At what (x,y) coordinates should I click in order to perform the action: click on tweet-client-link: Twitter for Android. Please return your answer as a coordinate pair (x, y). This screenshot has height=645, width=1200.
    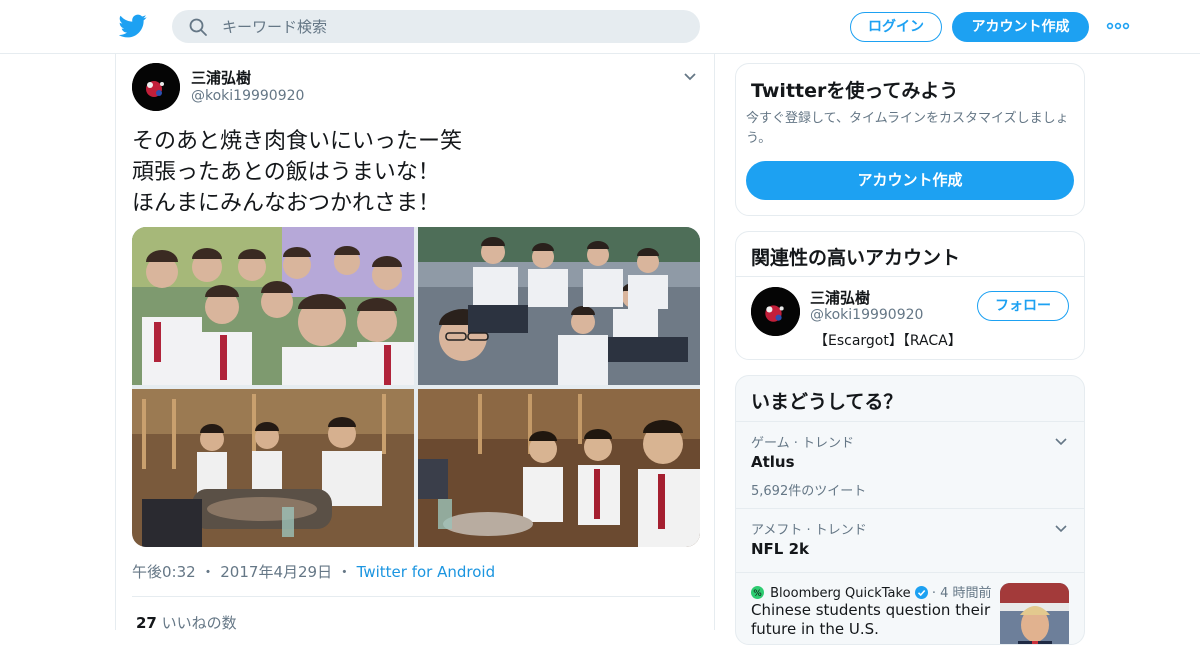
    Looking at the image, I should click on (426, 572).